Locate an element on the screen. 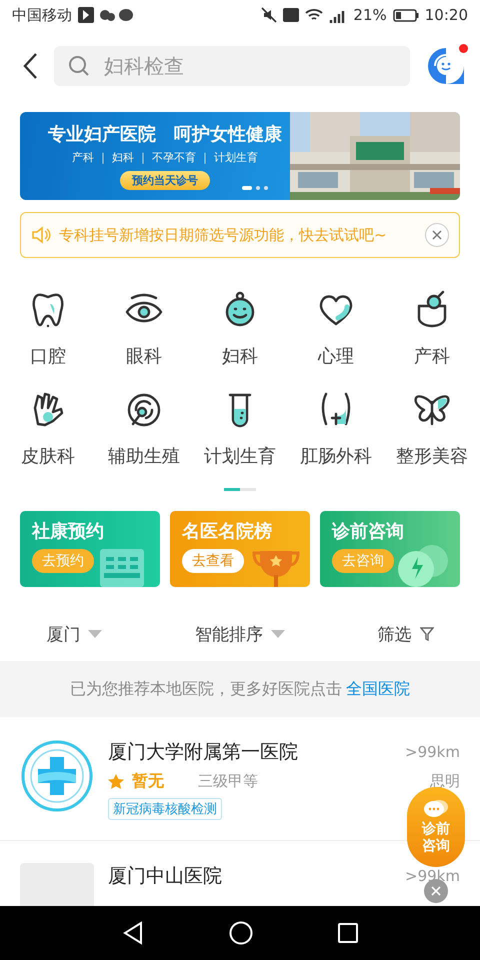 Image resolution: width=480 pixels, height=960 pixels. category-item: 妇科 is located at coordinates (240, 329).